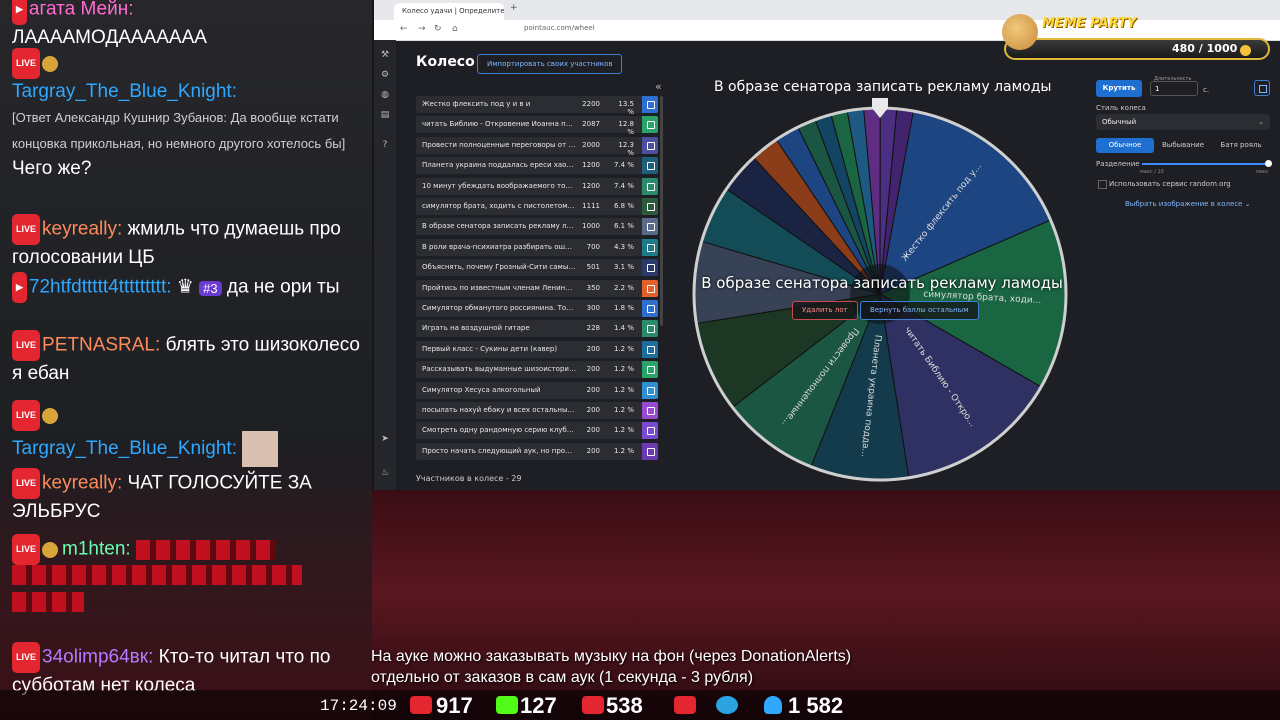 The height and width of the screenshot is (720, 1280). Describe the element at coordinates (1119, 88) in the screenshot. I see `spin-button: Крутить` at that location.